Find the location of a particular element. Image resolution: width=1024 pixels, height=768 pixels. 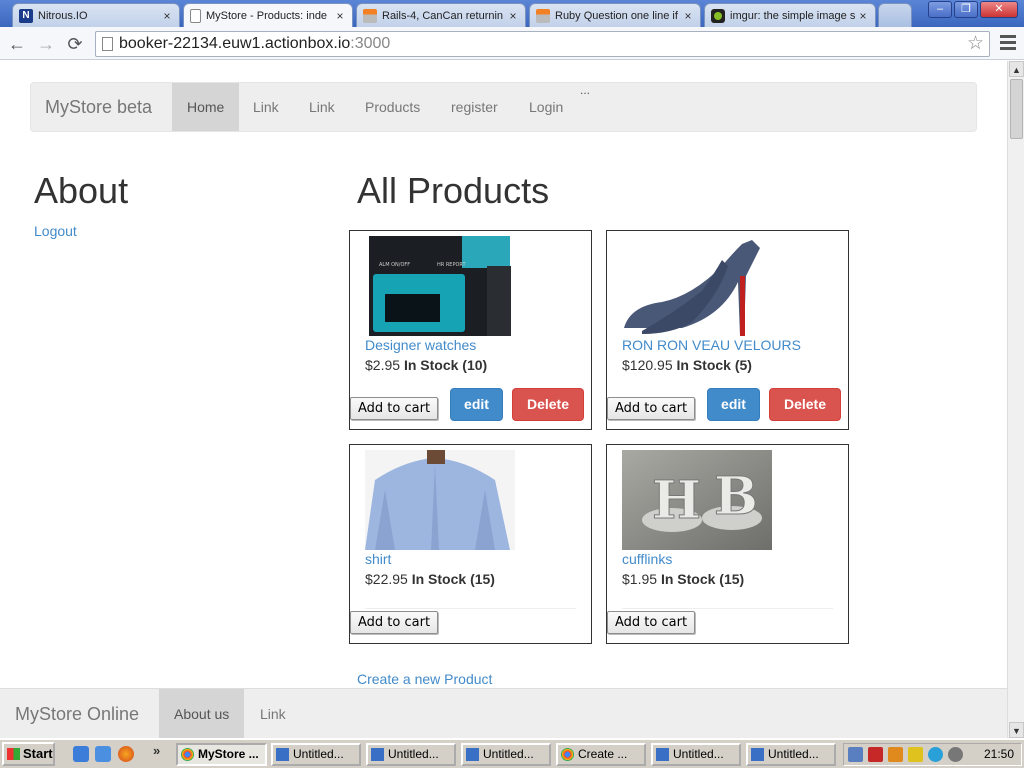

browser-tab-active: MyStore - Products: inde × is located at coordinates (268, 15).